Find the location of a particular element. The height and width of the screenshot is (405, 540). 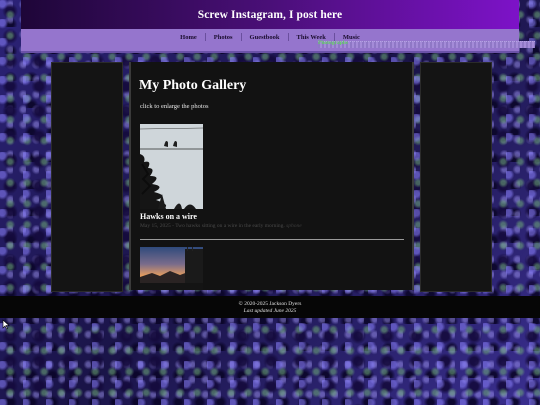

footer-last-updated: Last updated June 2025 is located at coordinates (270, 311).